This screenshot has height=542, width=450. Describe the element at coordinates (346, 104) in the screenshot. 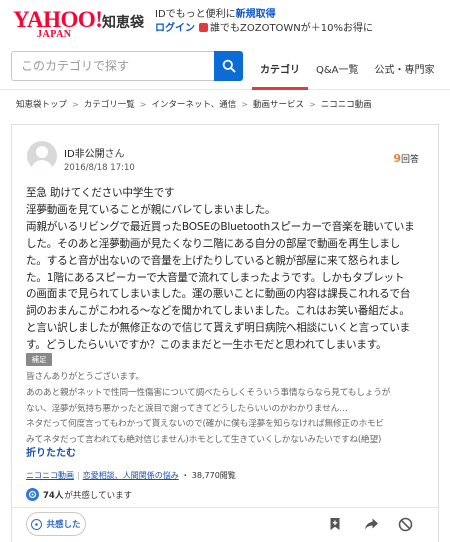

I see `breadcrumb-item-niconico: ニコニコ動画` at that location.